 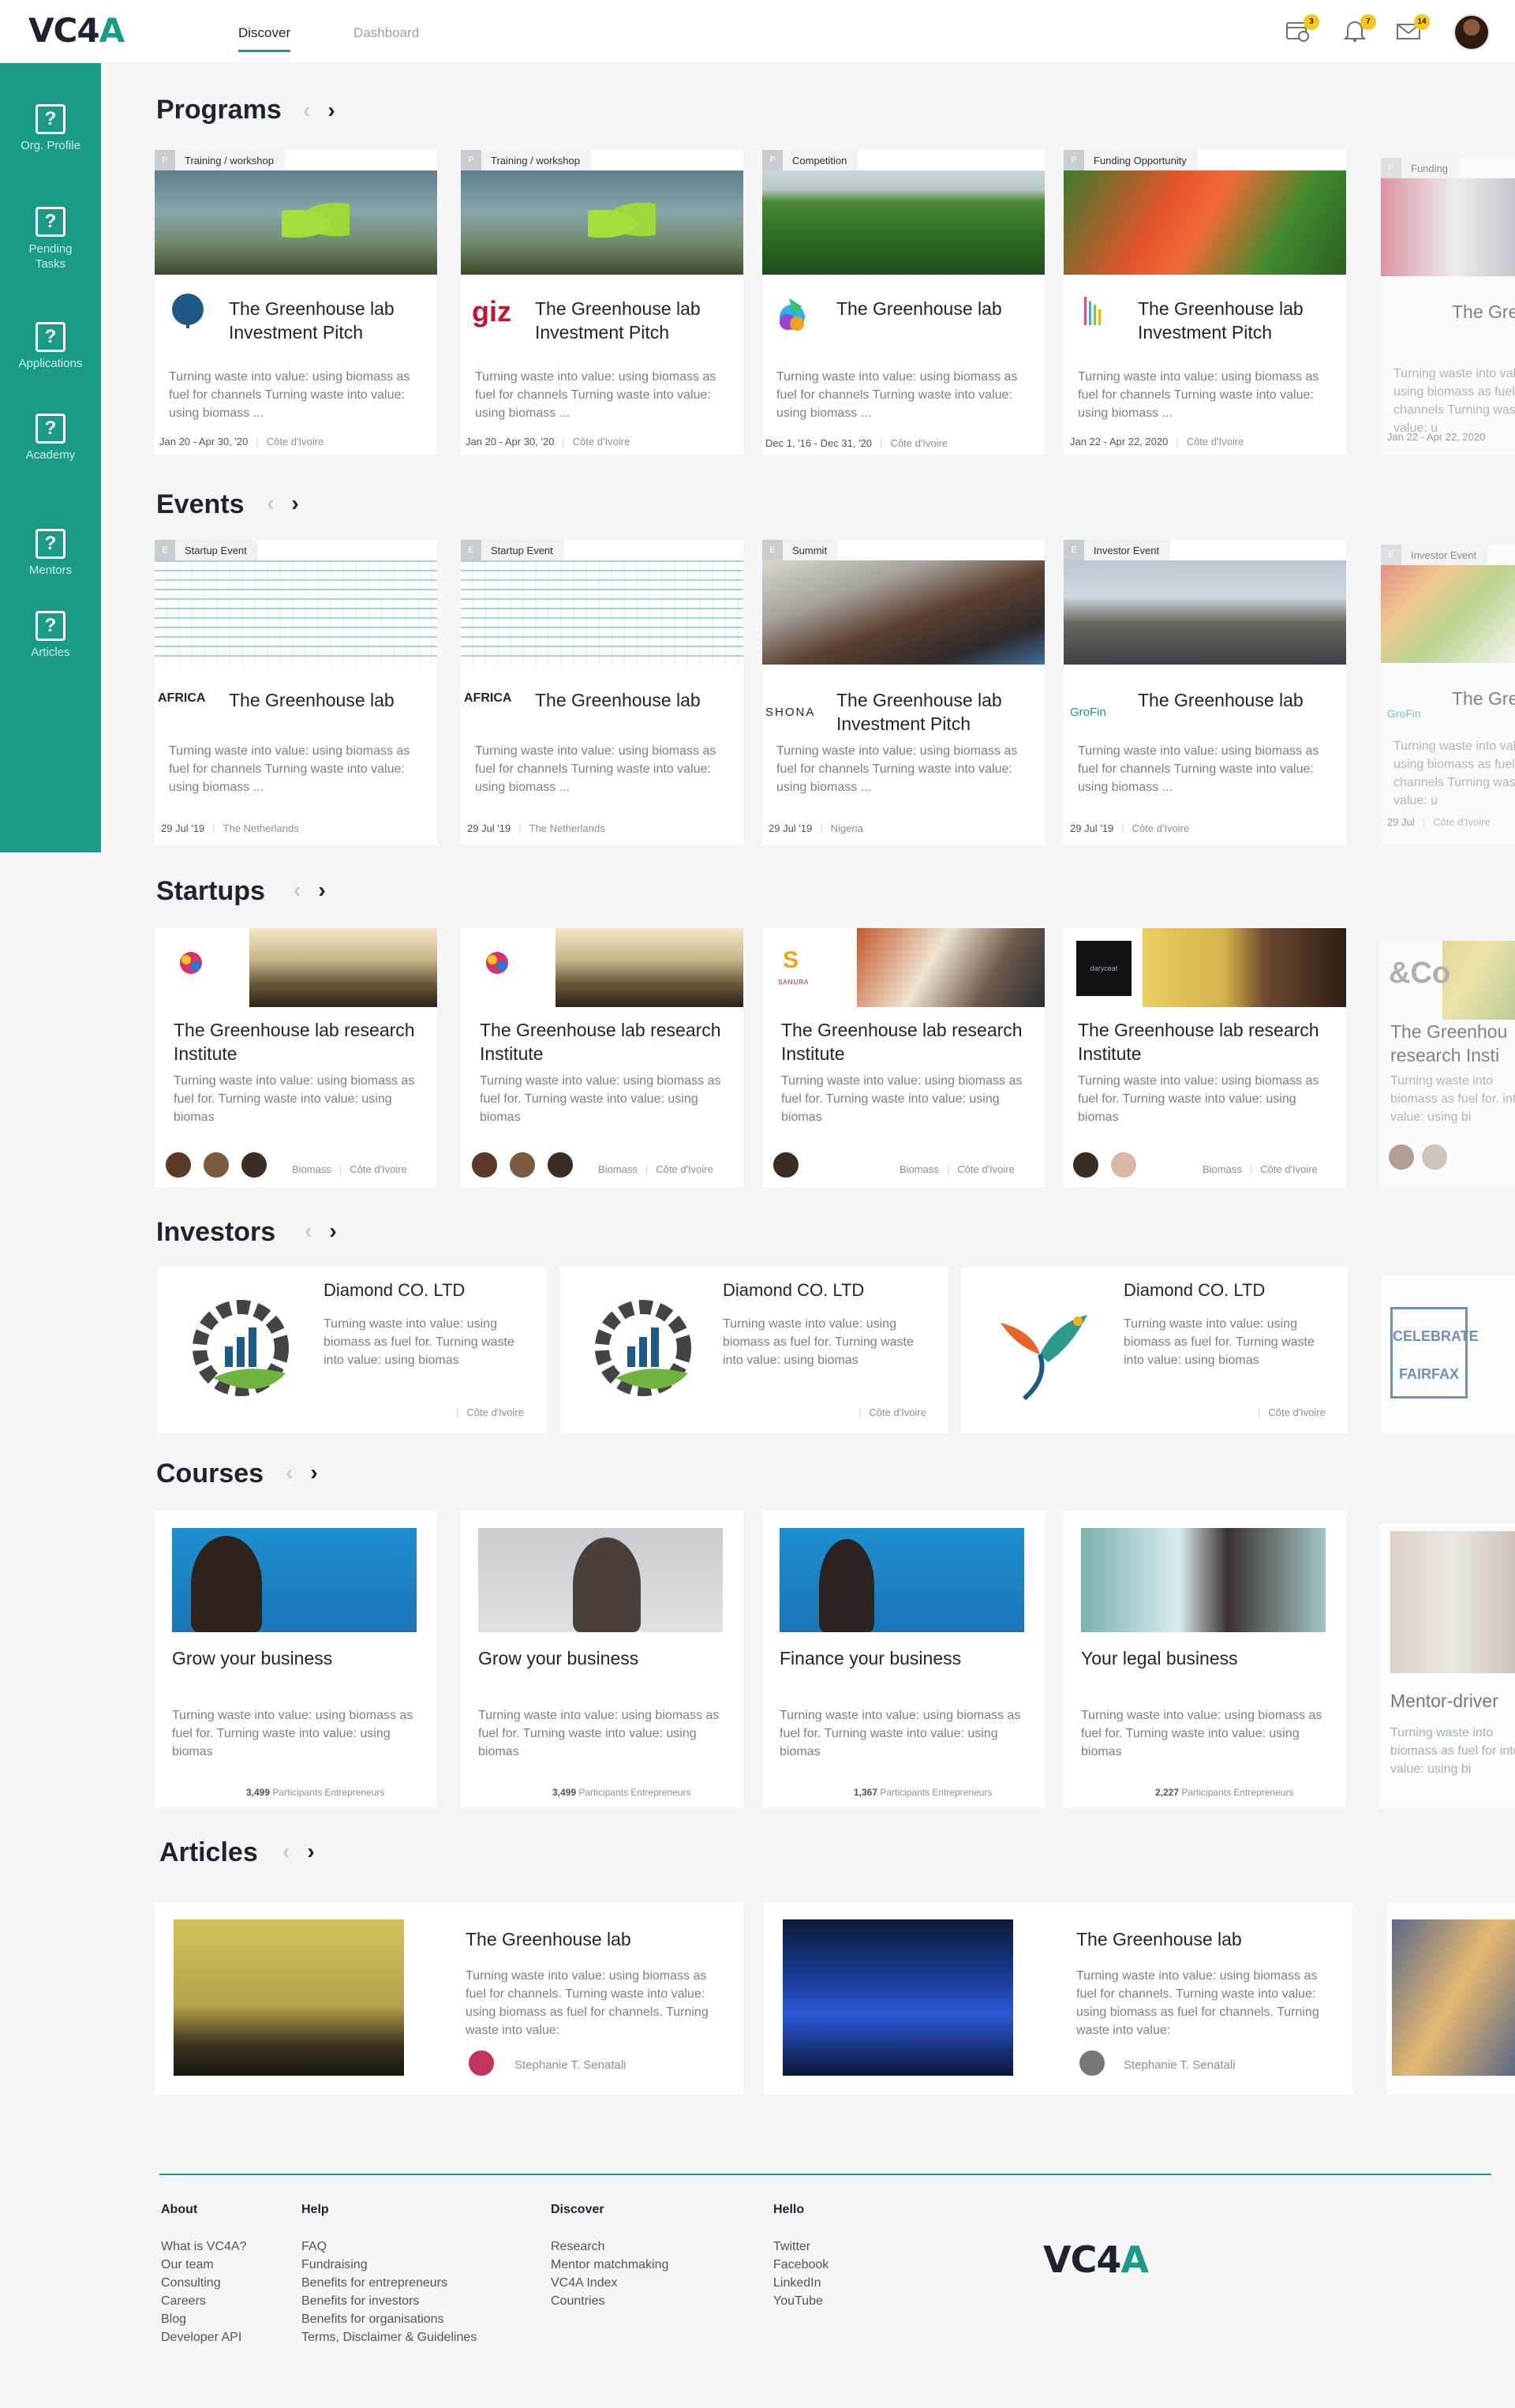 What do you see at coordinates (793, 314) in the screenshot?
I see `organisation-logo` at bounding box center [793, 314].